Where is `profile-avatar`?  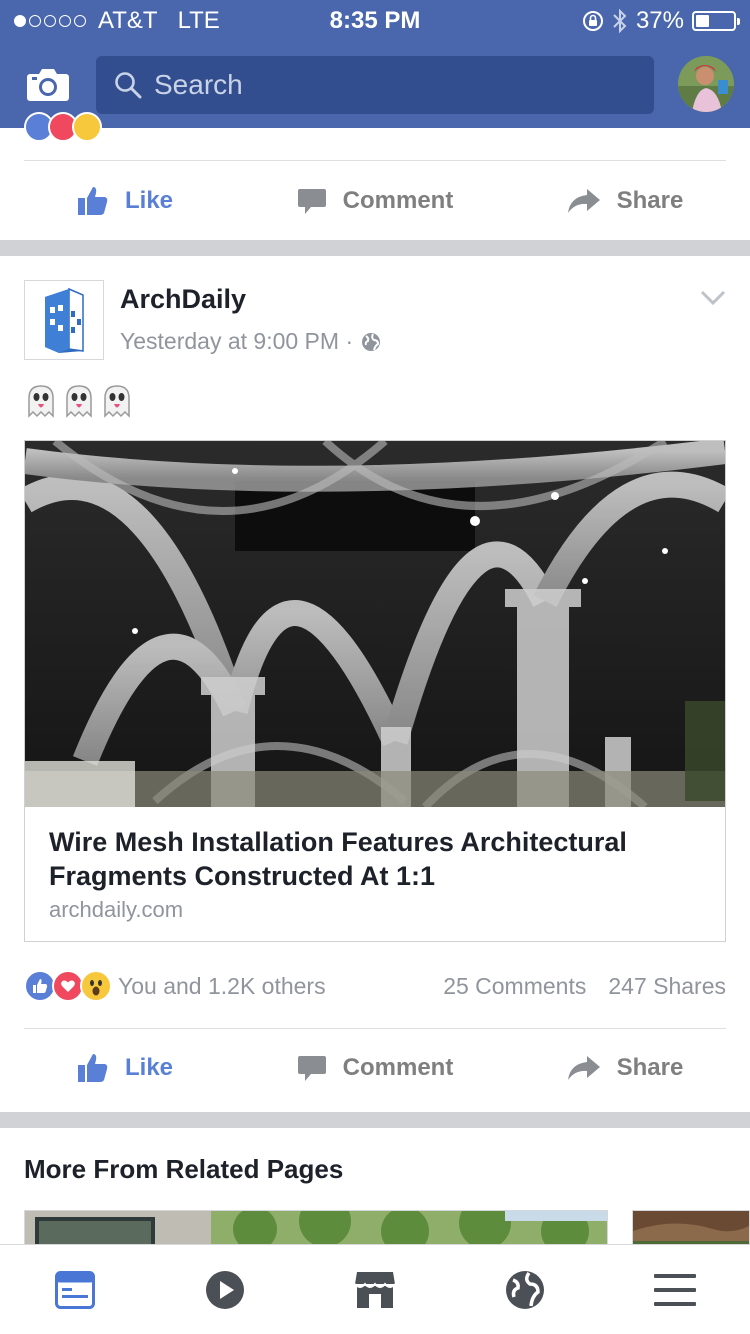
profile-avatar is located at coordinates (706, 84).